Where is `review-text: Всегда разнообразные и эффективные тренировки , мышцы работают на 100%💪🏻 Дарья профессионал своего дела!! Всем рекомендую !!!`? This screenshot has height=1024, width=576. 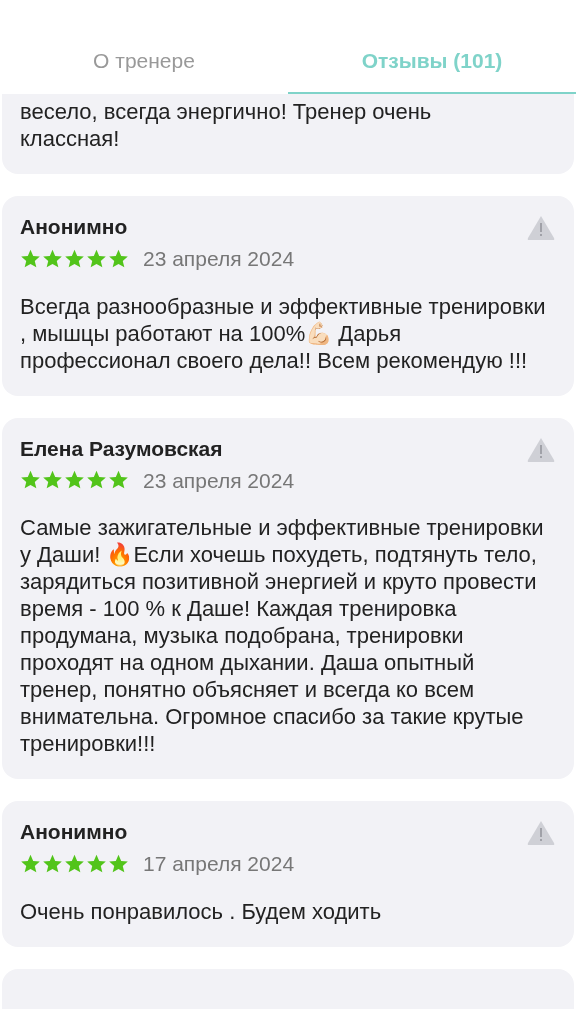
review-text: Всегда разнообразные и эффективные тренировки , мышцы работают на 100%💪🏻 Дарья профессионал своего дела!! Всем рекомендую !!! is located at coordinates (283, 333).